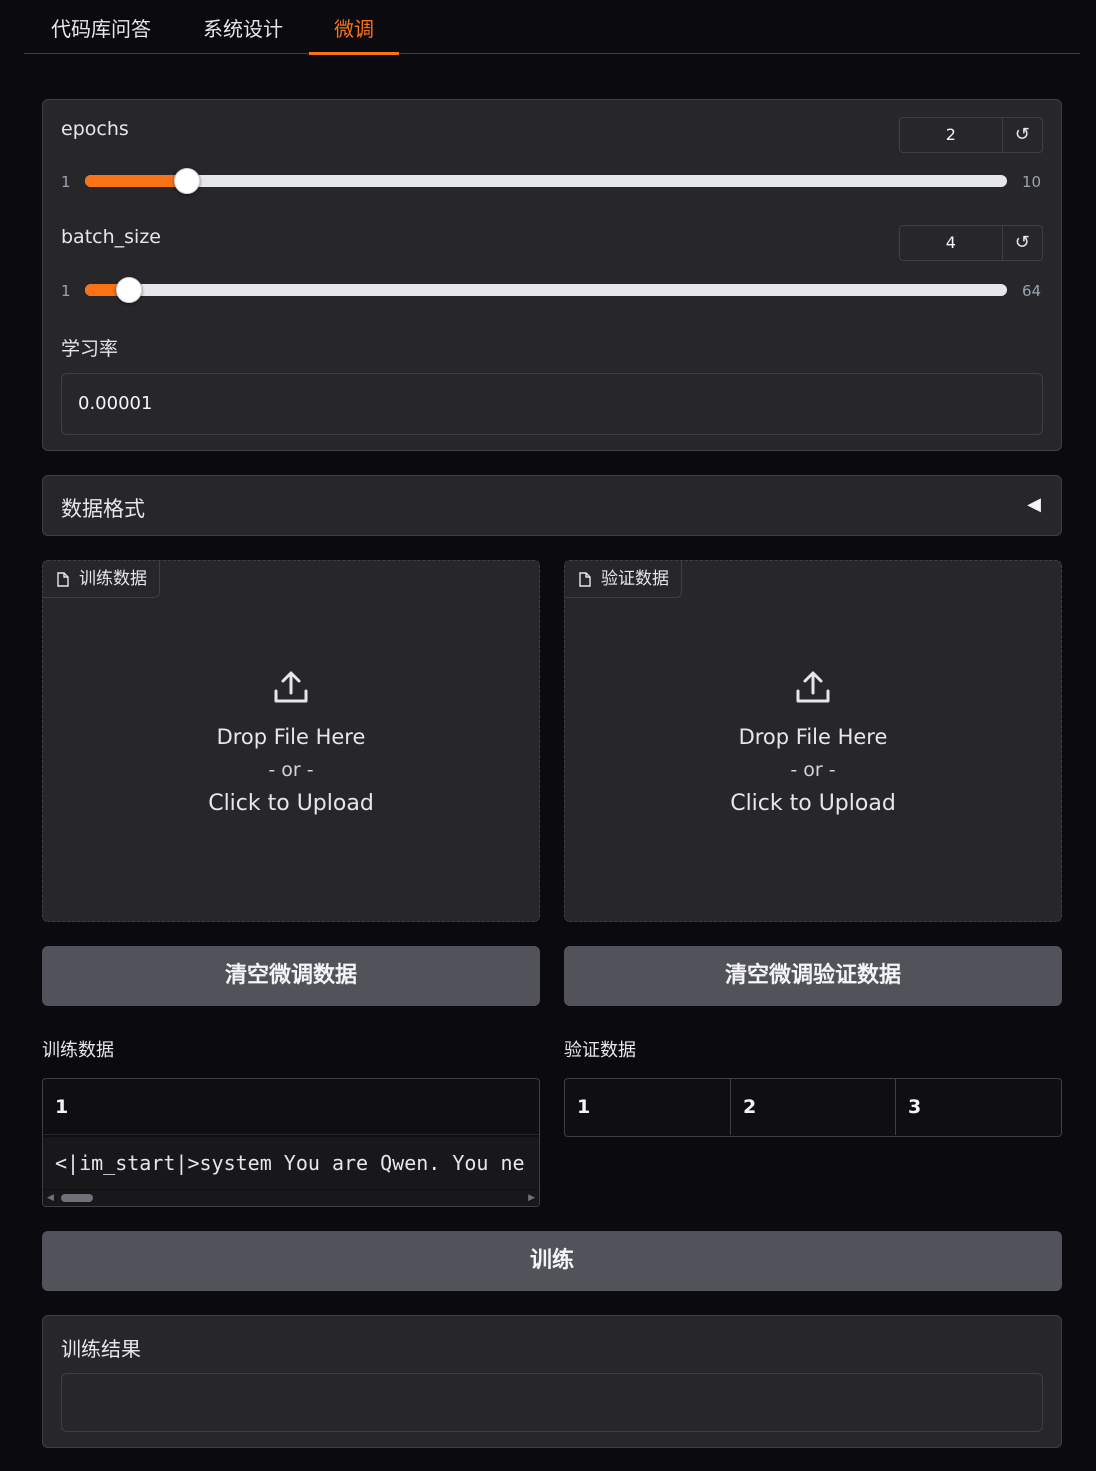 The height and width of the screenshot is (1471, 1096). What do you see at coordinates (129, 290) in the screenshot?
I see `batch-size-slider-thumb` at bounding box center [129, 290].